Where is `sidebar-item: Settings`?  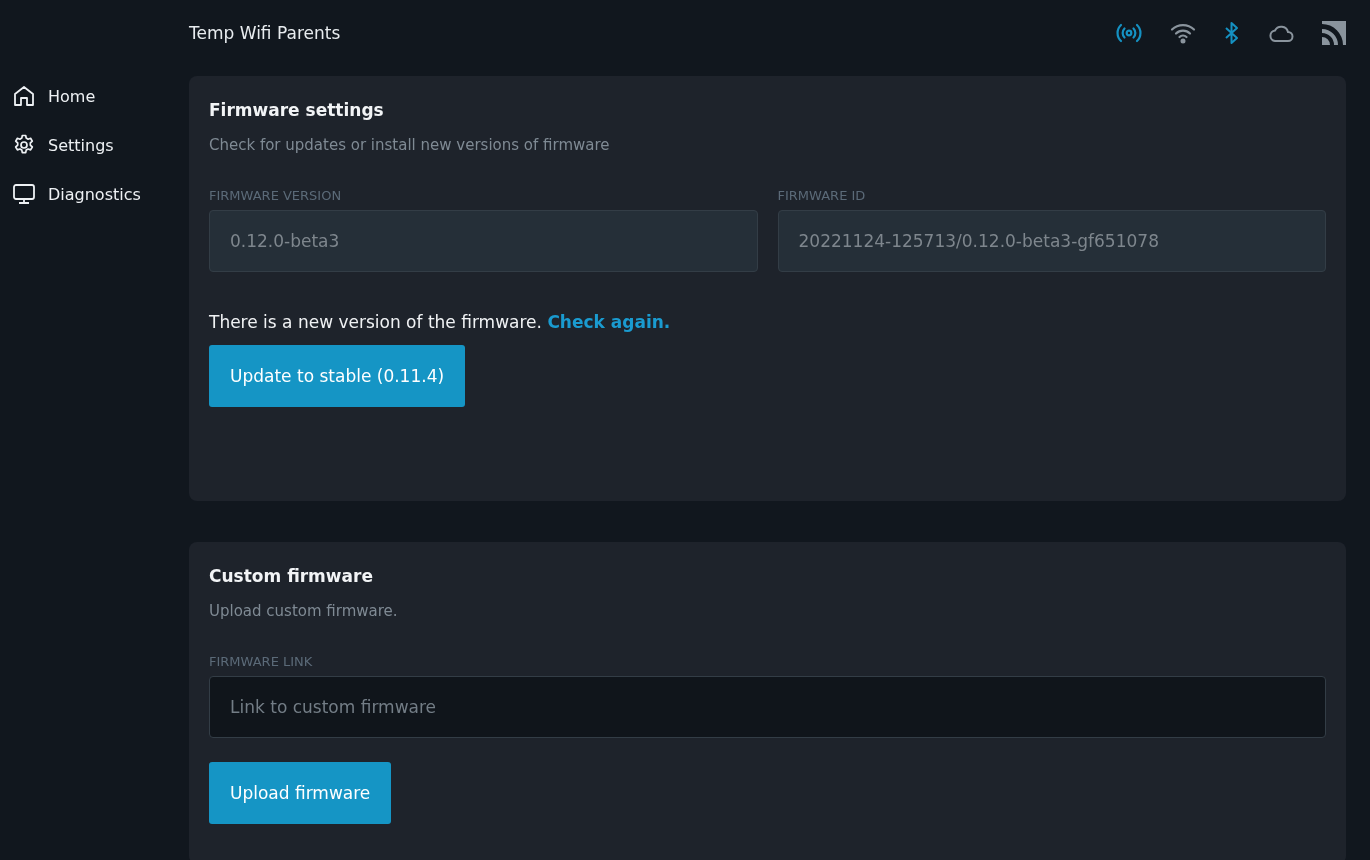
sidebar-item: Settings is located at coordinates (94, 145).